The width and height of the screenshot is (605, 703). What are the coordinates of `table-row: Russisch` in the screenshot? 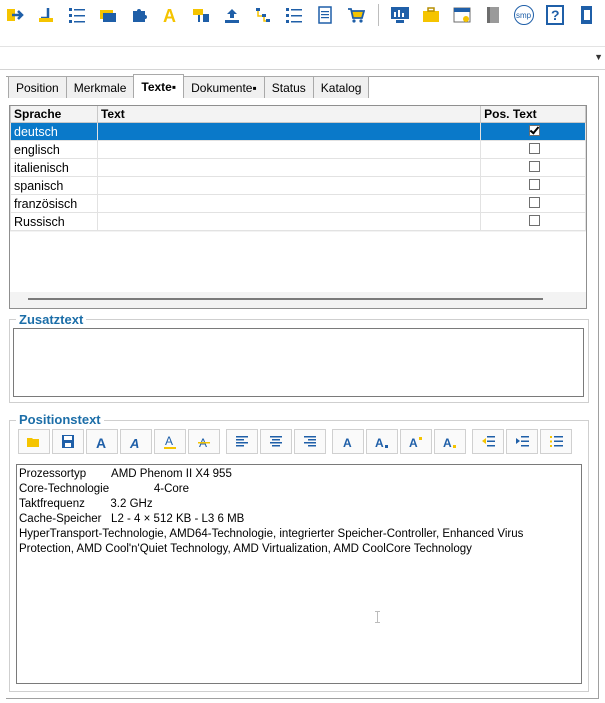 It's located at (298, 221).